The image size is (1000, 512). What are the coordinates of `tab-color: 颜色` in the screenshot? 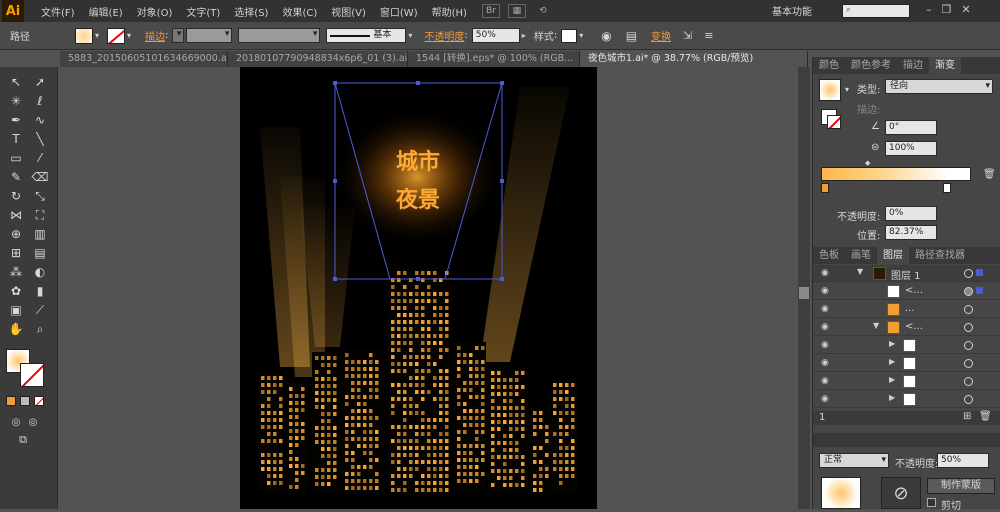 It's located at (829, 65).